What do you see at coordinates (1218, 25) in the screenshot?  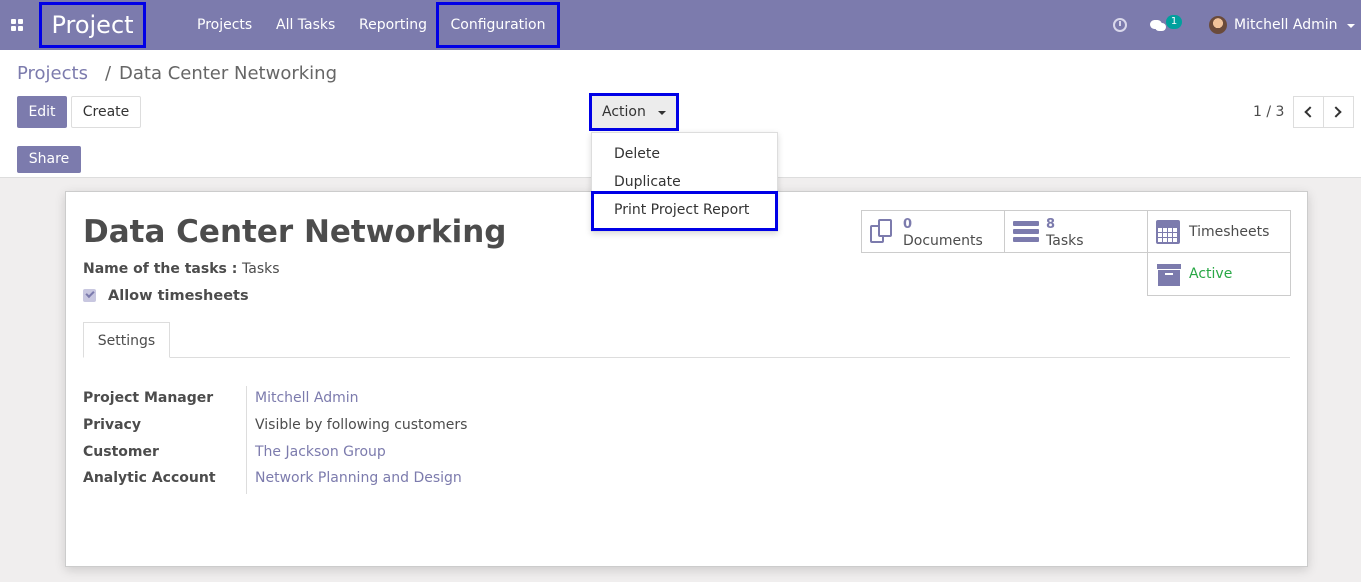 I see `user-avatar` at bounding box center [1218, 25].